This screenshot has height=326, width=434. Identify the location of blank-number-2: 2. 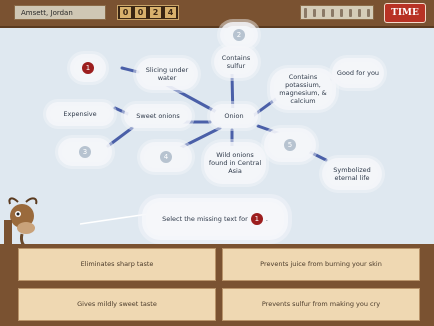
(239, 35).